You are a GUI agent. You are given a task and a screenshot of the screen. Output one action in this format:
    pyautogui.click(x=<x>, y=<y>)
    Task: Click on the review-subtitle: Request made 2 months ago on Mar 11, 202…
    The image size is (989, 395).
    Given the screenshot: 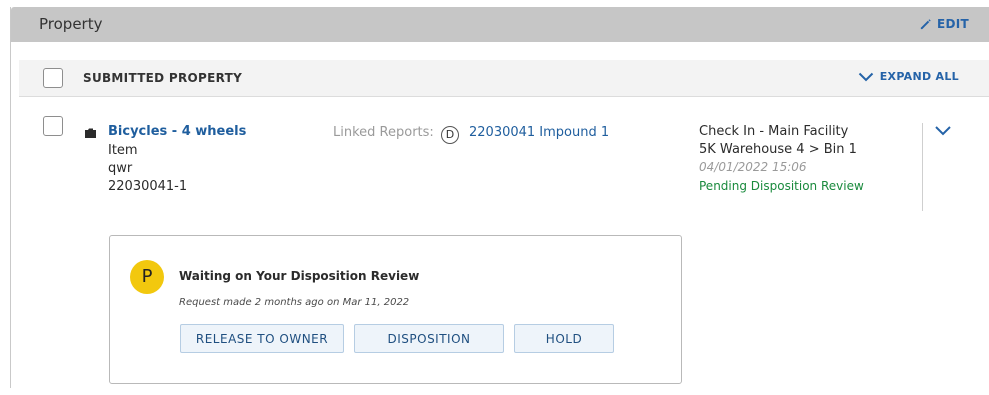 What is the action you would take?
    pyautogui.click(x=294, y=302)
    